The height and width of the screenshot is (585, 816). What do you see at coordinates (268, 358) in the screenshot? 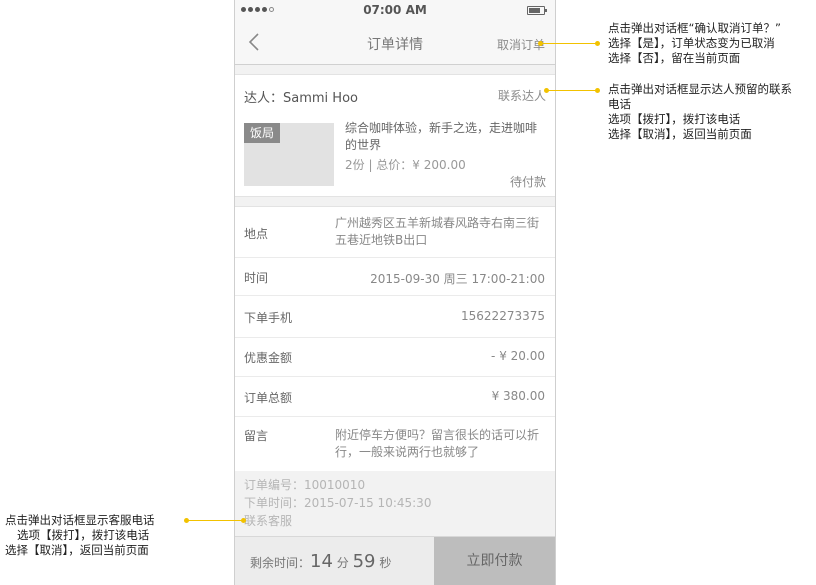
I see `detail-label: 优惠金额` at bounding box center [268, 358].